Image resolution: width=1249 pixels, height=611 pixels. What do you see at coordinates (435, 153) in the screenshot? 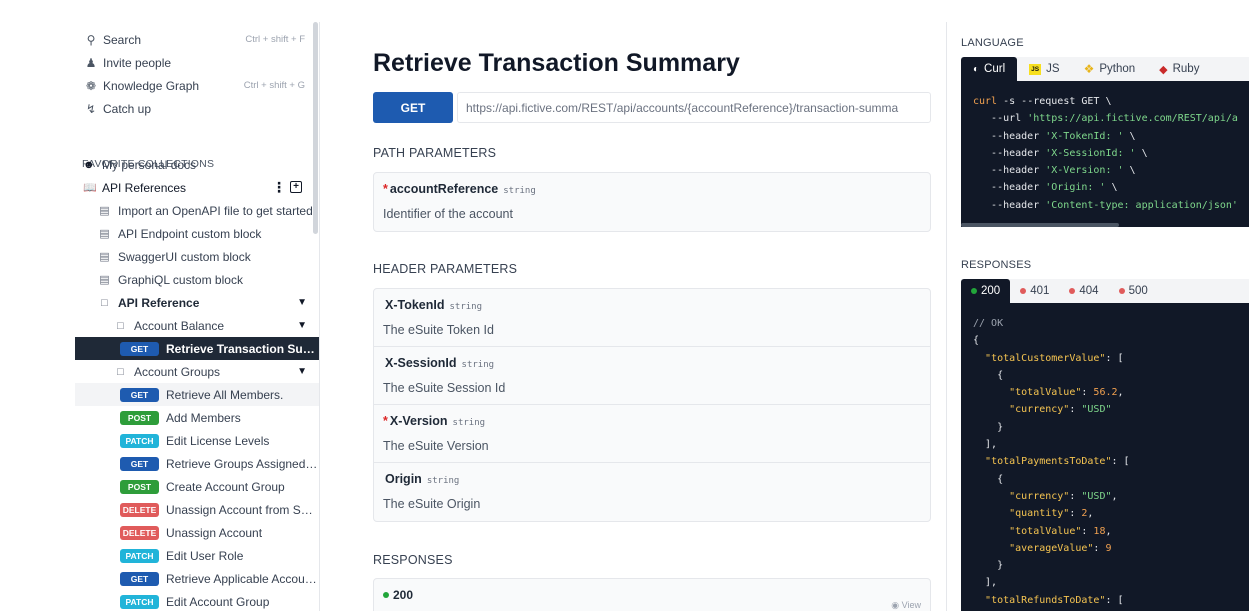
I see `path-parameters-heading: PATH PARAMETERS` at bounding box center [435, 153].